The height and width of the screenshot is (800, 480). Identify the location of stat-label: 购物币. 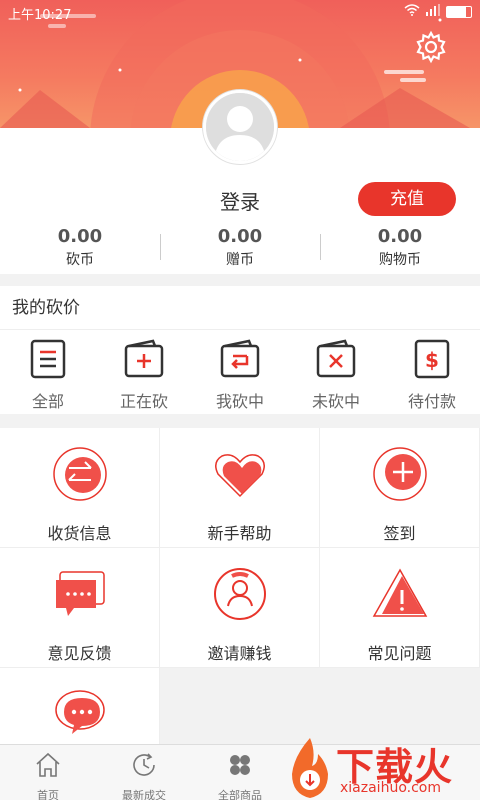
(400, 260).